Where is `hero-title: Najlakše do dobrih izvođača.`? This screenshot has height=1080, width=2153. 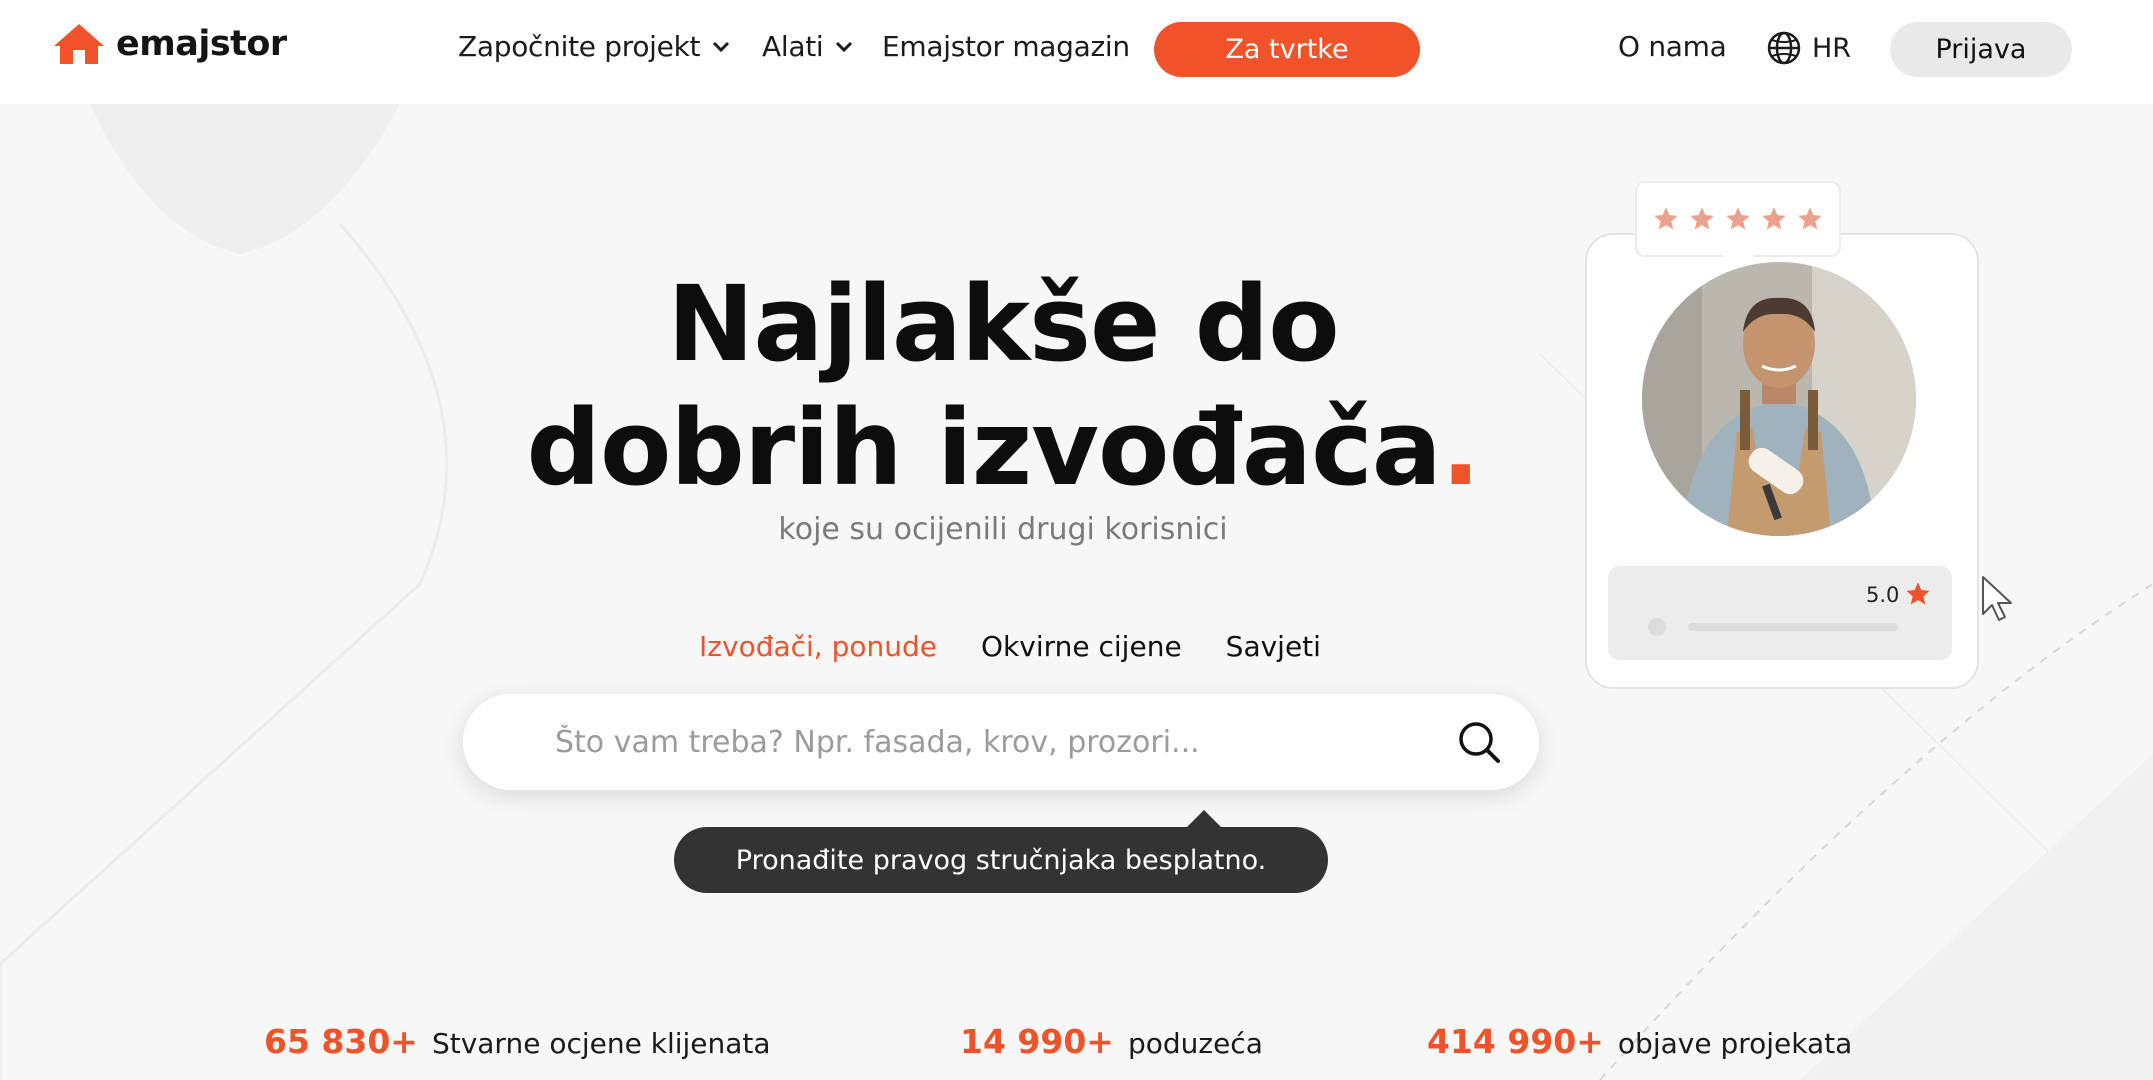
hero-title: Najlakše do dobrih izvođača. is located at coordinates (1003, 386).